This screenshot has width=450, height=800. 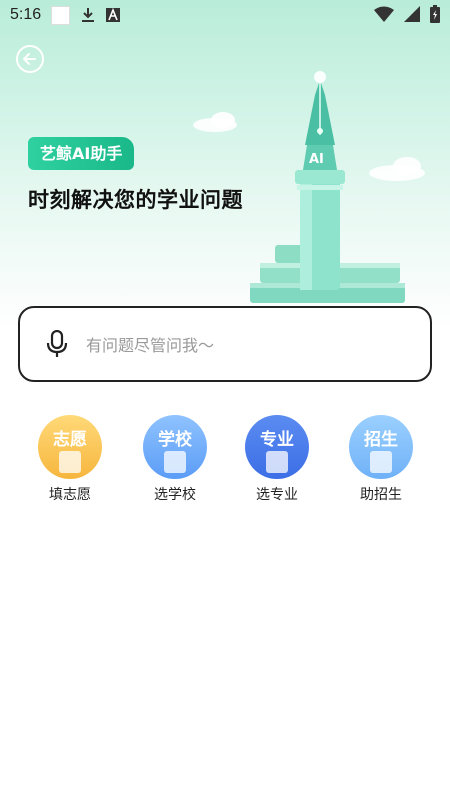 What do you see at coordinates (381, 495) in the screenshot?
I see `feature-label: 助招生` at bounding box center [381, 495].